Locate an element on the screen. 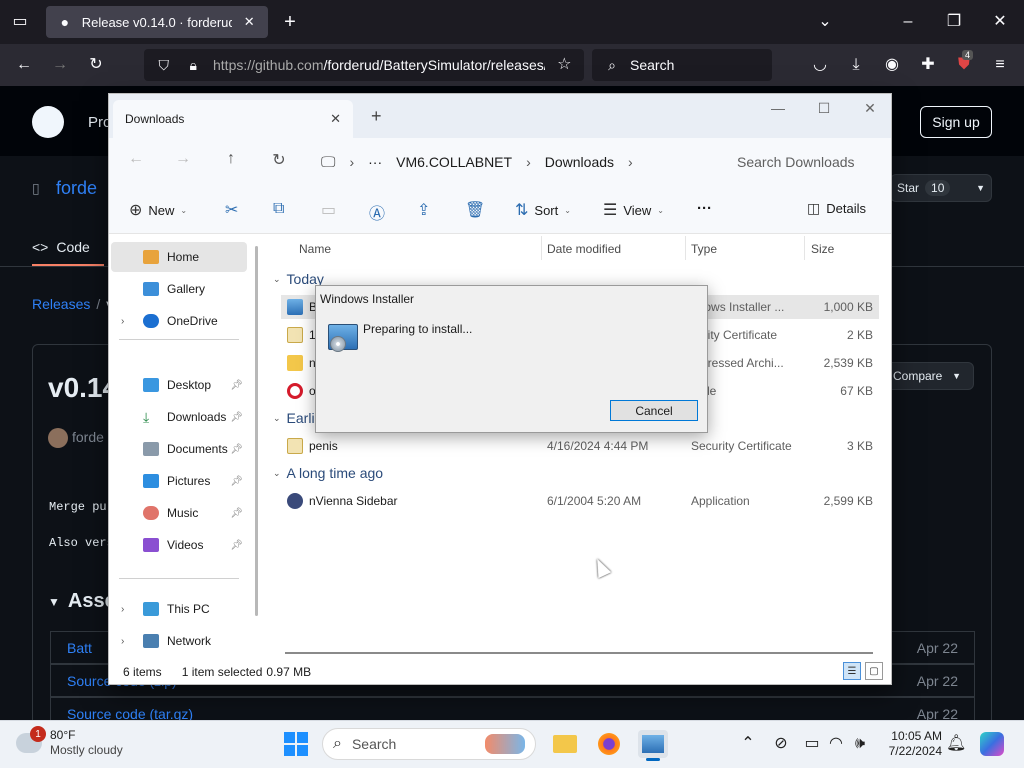 The height and width of the screenshot is (768, 1024). breadcrumb-releases: Releases is located at coordinates (61, 304).